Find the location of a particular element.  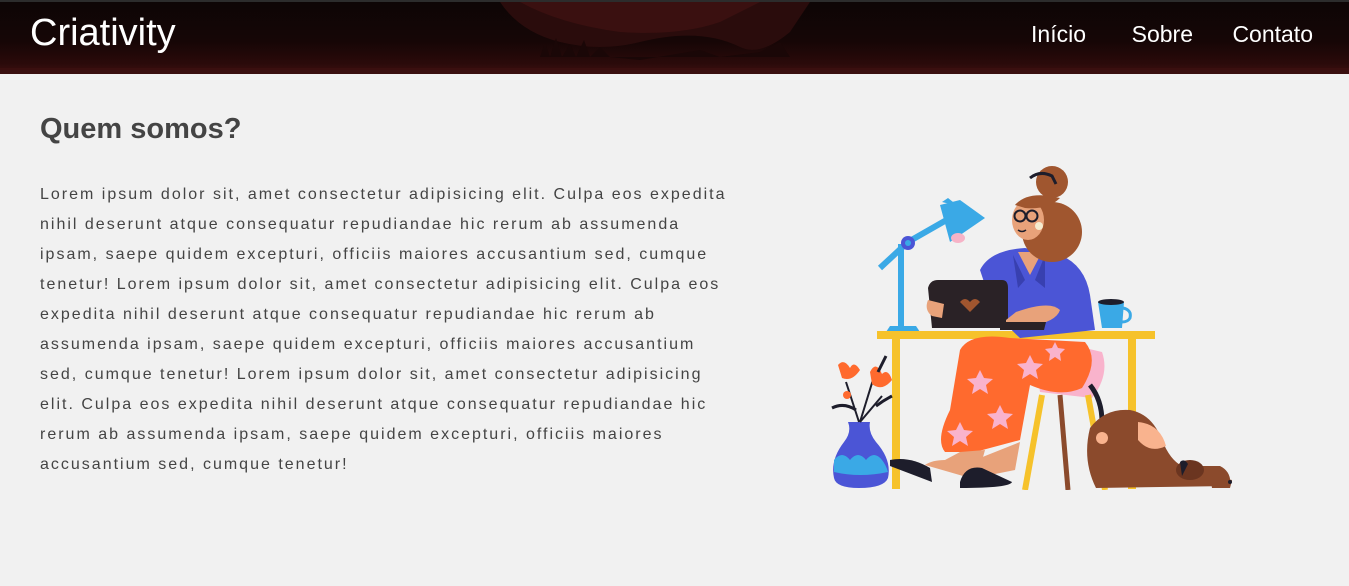

site-header: Criativity Início Sobre Contato is located at coordinates (674, 37).